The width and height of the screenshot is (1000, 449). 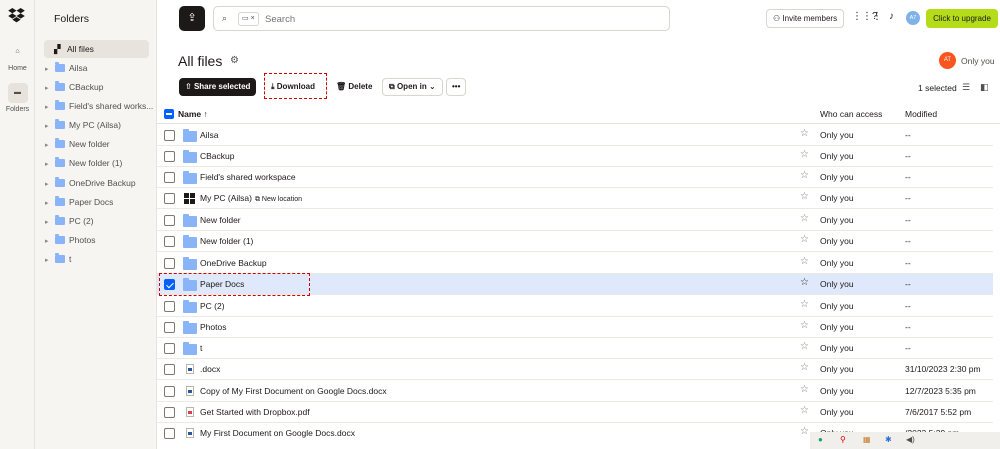 I want to click on file-name: New folder (1), so click(x=226, y=241).